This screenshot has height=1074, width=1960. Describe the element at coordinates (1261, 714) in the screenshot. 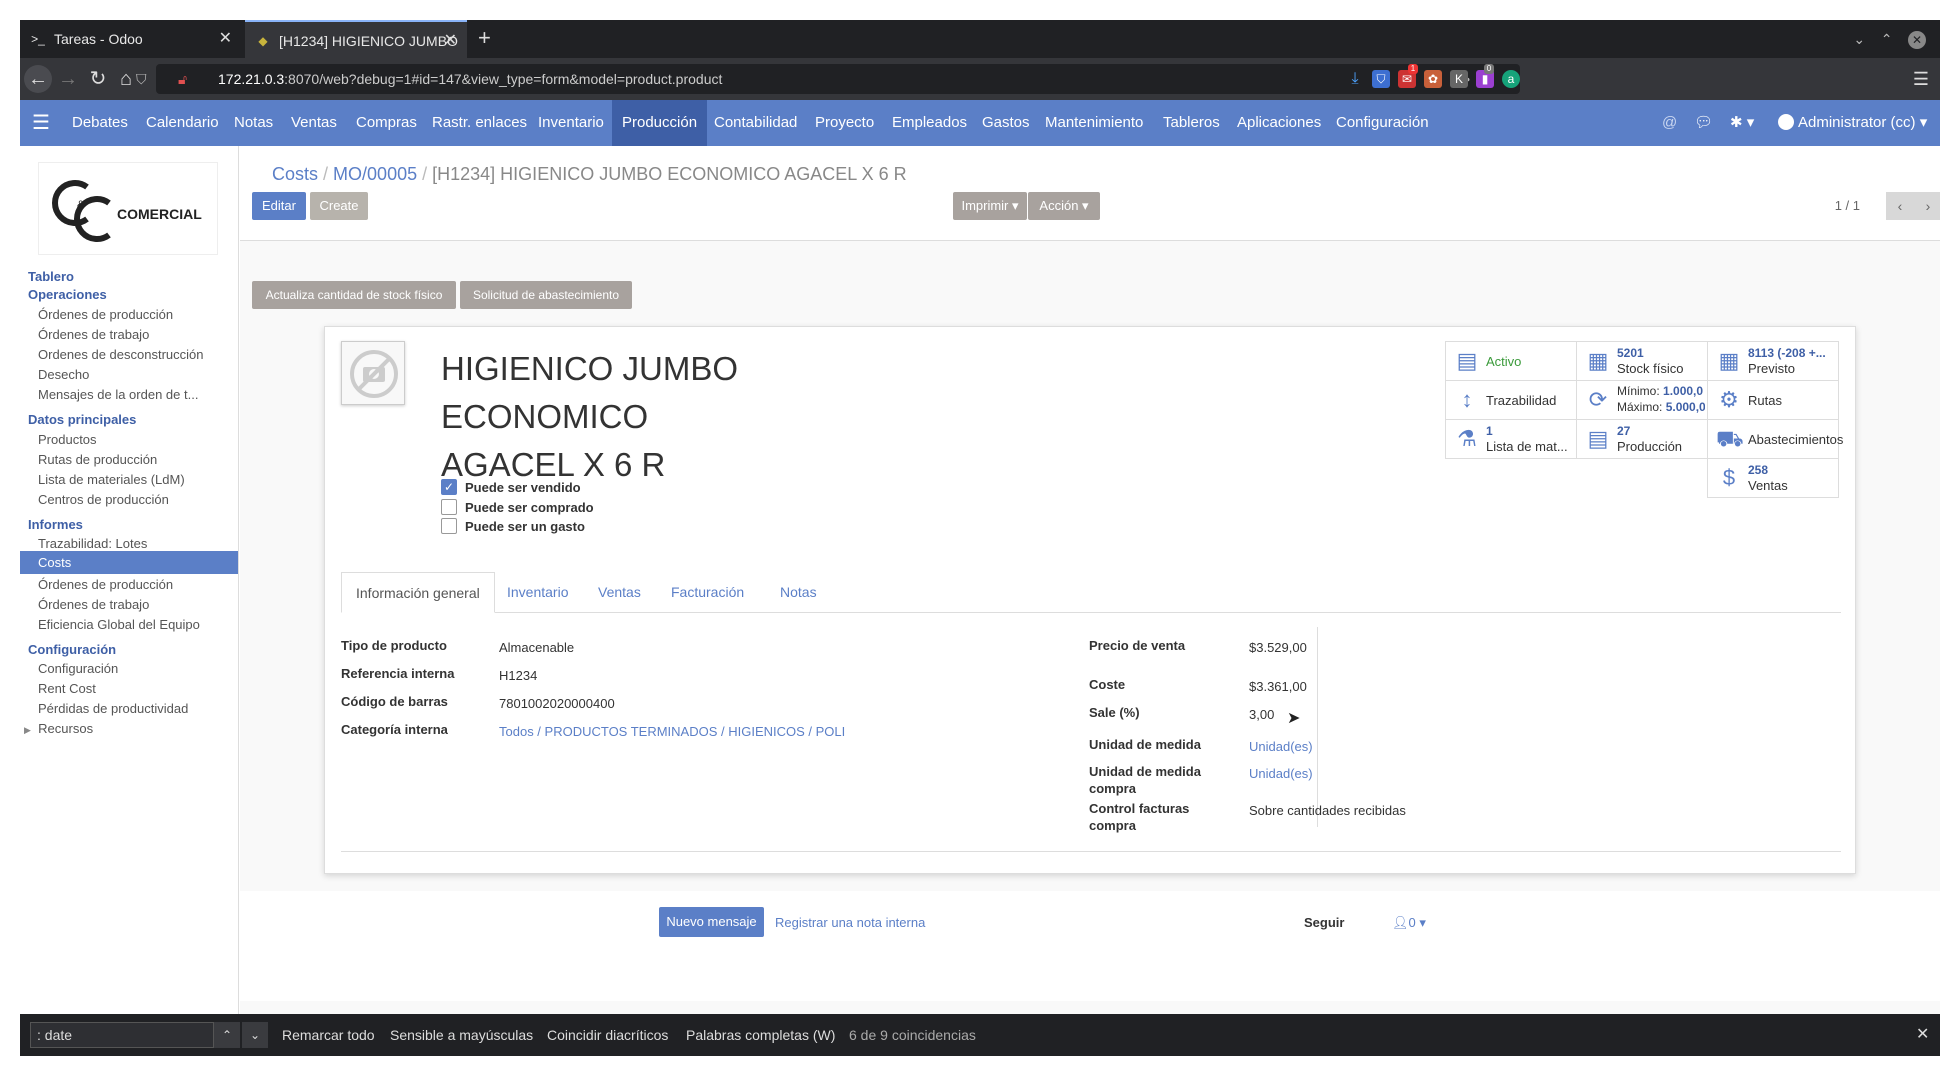

I see `sale-percent-value: 3,00` at that location.